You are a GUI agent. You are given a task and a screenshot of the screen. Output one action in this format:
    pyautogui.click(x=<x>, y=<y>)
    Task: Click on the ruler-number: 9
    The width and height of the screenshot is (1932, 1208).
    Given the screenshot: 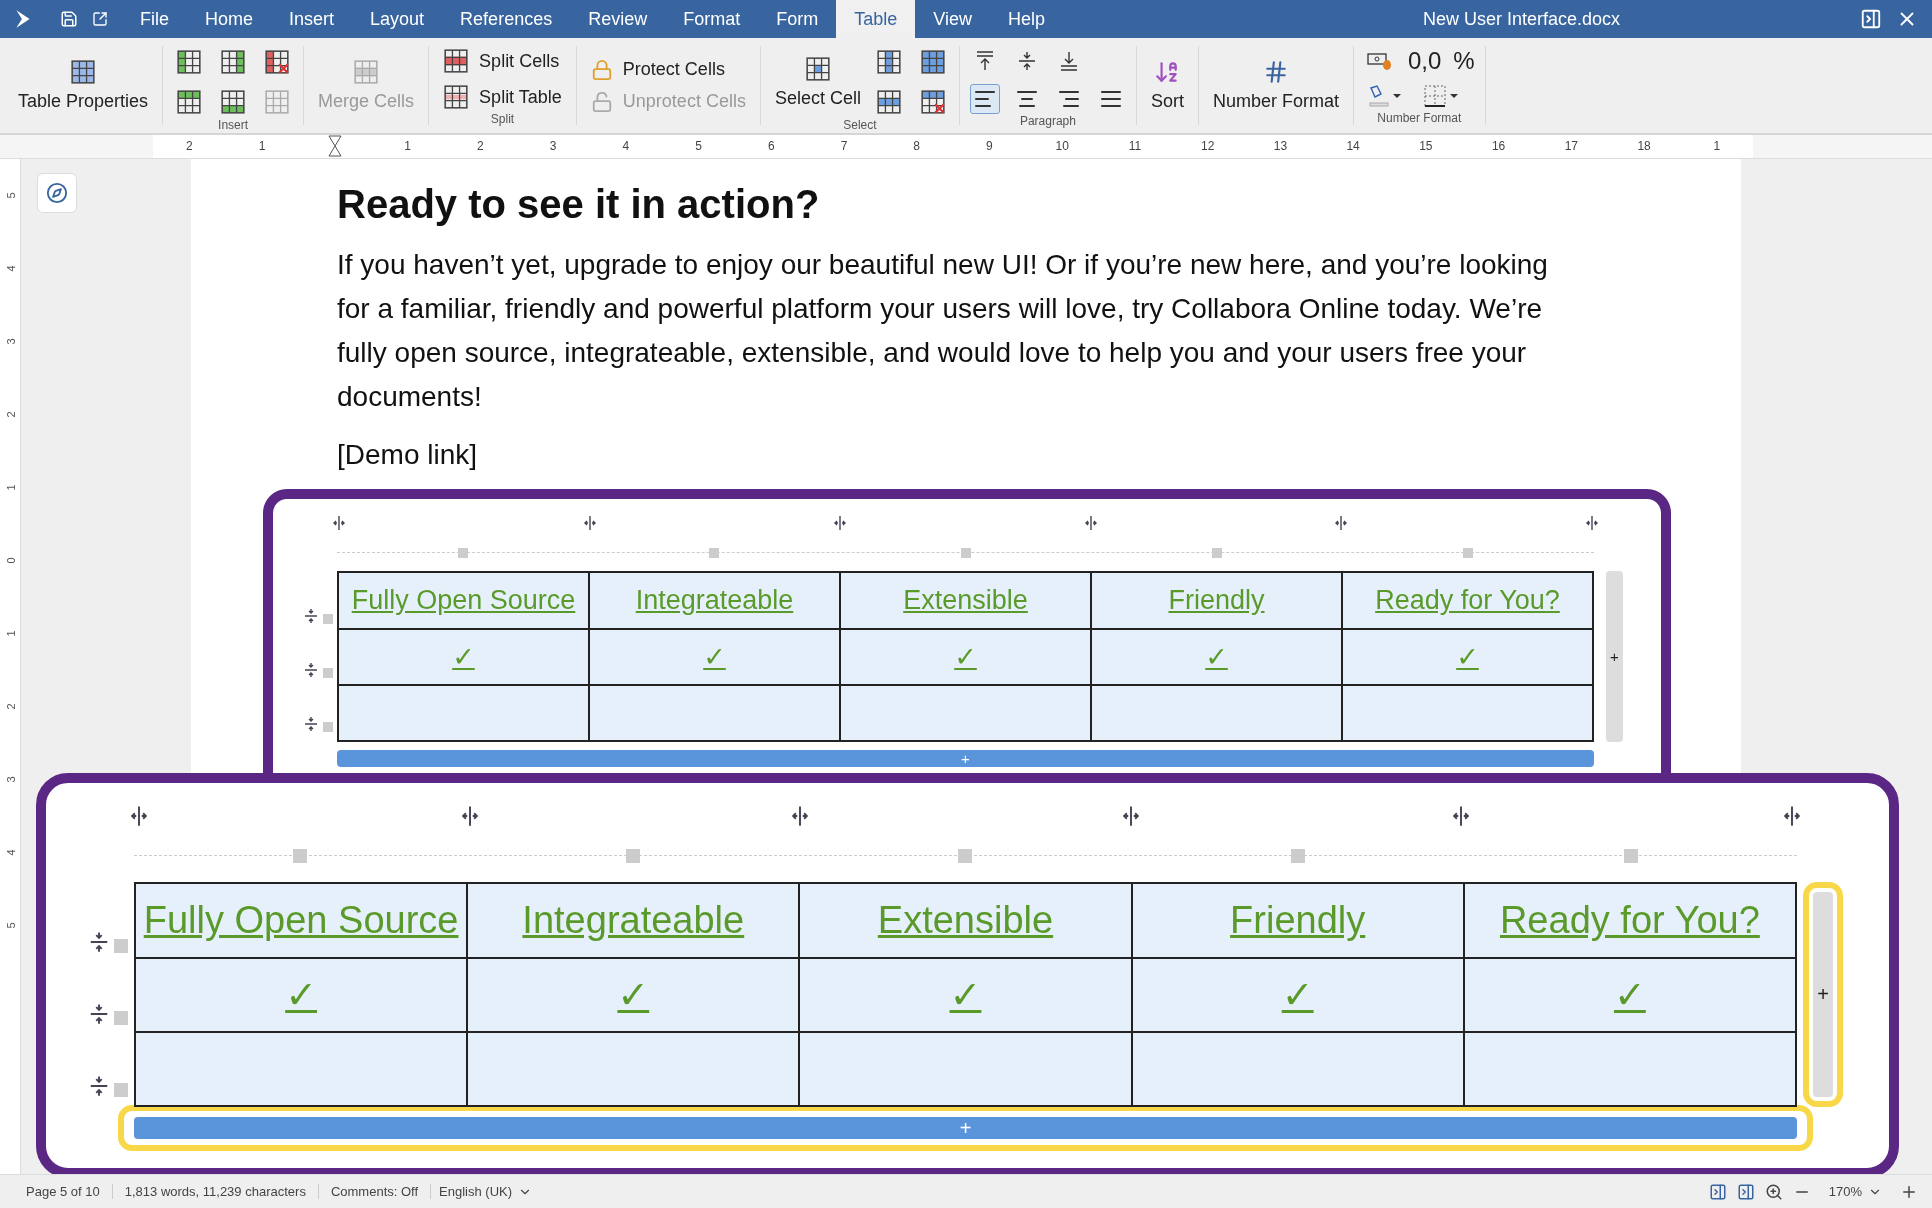 What is the action you would take?
    pyautogui.click(x=989, y=146)
    